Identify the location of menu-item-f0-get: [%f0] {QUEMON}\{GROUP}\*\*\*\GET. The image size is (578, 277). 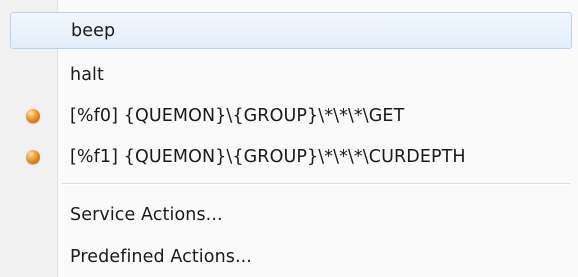
(289, 115).